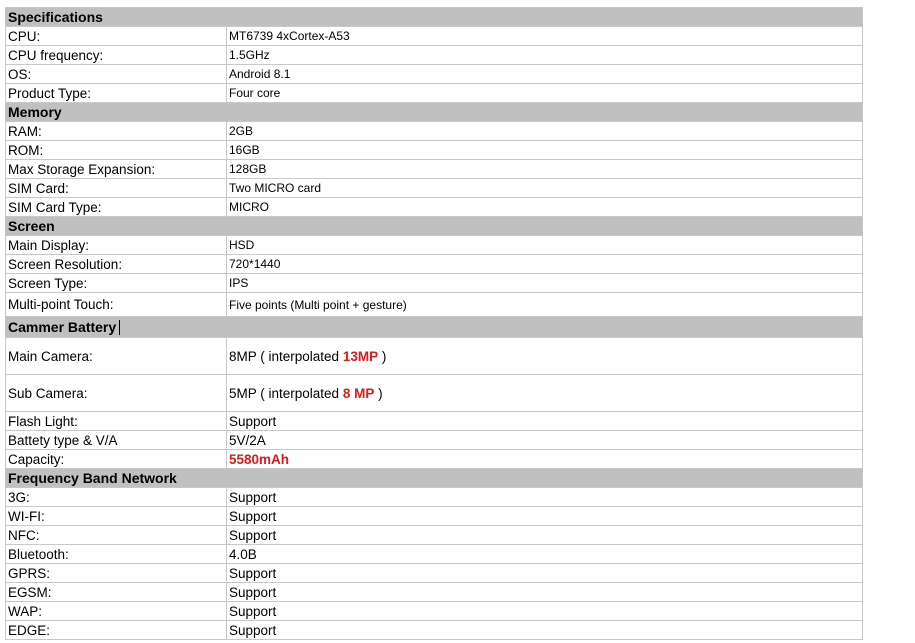  I want to click on section-header-network: Frequency Band Network, so click(434, 478).